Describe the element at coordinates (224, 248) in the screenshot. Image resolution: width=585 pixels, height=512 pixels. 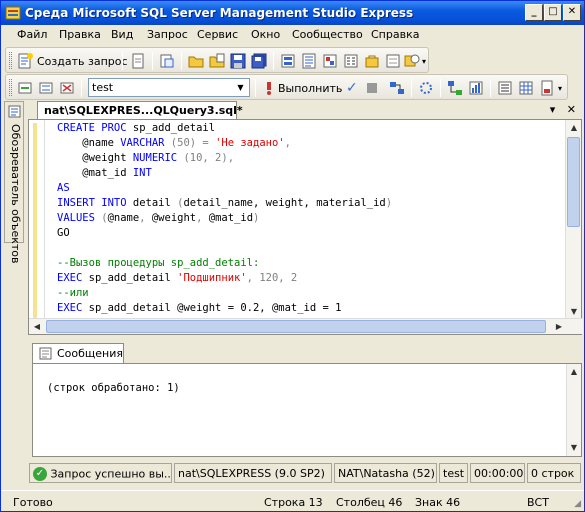
I see `code-line` at that location.